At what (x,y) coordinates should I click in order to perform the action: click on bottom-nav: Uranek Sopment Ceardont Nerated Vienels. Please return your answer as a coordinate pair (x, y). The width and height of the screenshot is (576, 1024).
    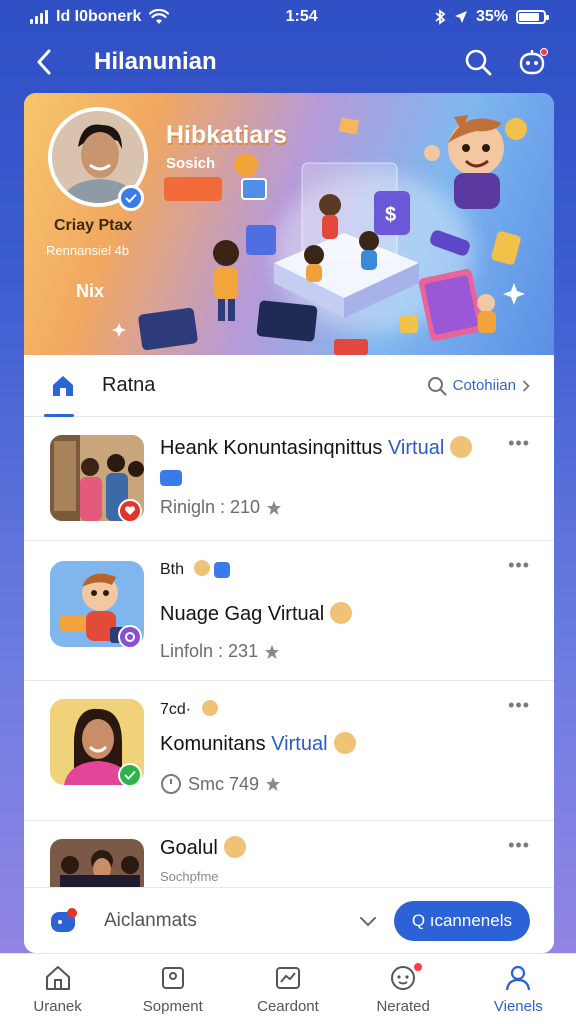
    Looking at the image, I should click on (288, 988).